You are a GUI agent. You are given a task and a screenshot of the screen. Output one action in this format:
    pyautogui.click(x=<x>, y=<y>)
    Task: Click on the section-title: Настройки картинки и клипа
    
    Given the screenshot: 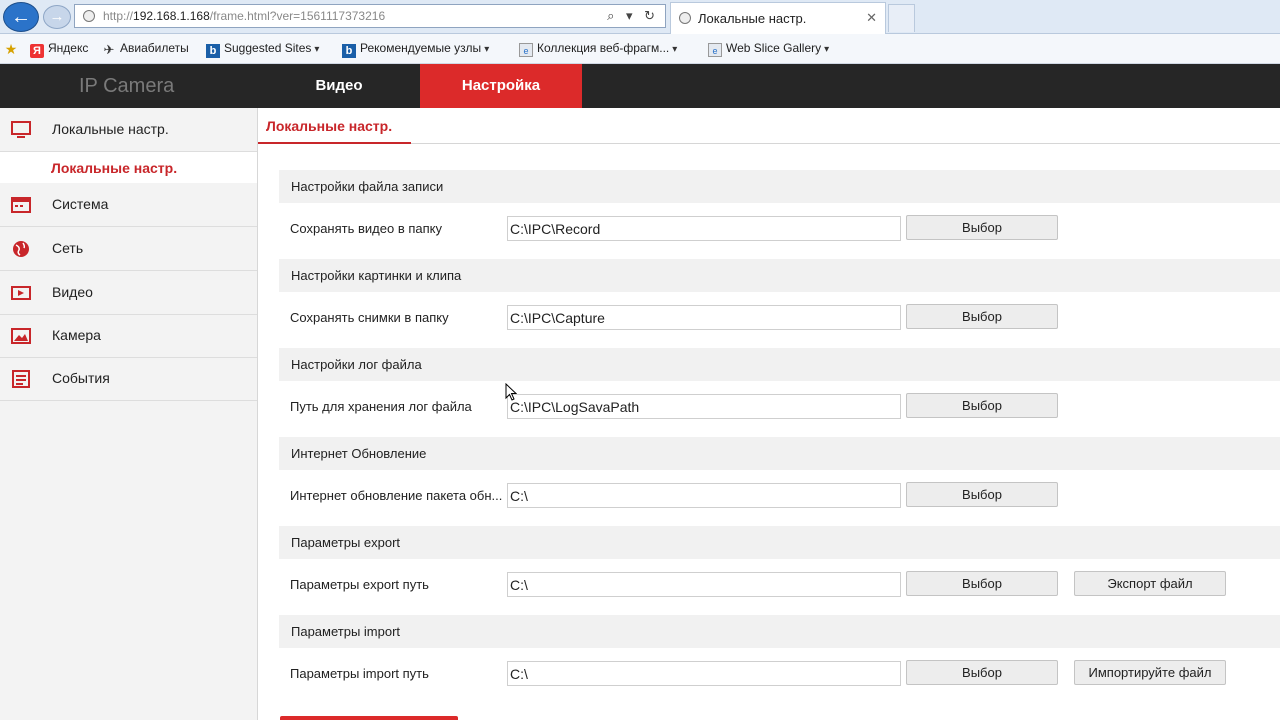 What is the action you would take?
    pyautogui.click(x=376, y=275)
    